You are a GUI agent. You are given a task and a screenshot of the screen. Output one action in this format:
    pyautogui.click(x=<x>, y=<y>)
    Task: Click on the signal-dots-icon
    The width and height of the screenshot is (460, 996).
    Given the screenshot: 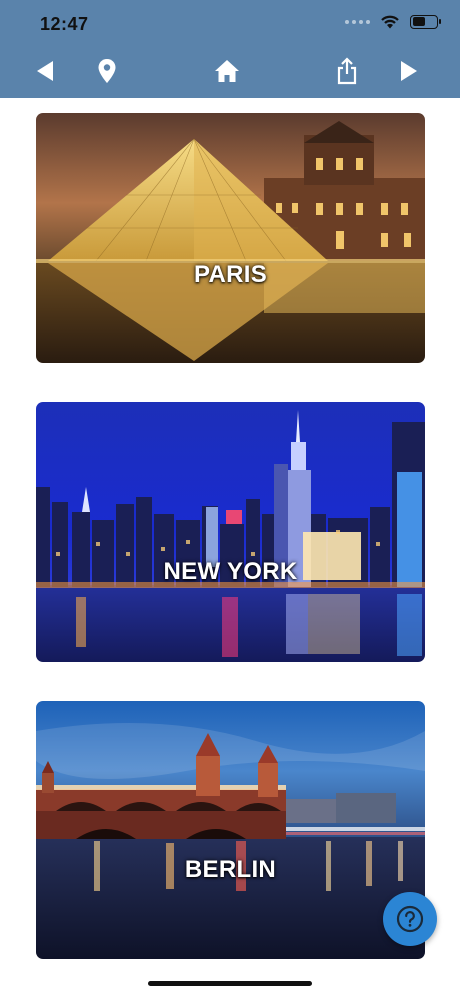 What is the action you would take?
    pyautogui.click(x=357, y=21)
    